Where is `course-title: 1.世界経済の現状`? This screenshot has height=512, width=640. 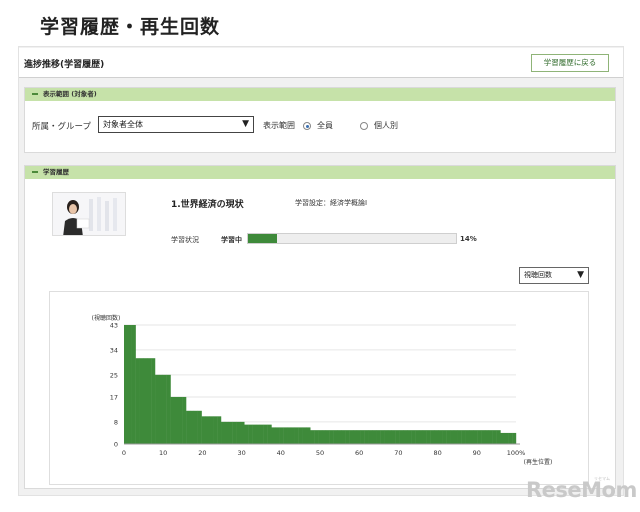 course-title: 1.世界経済の現状 is located at coordinates (207, 205).